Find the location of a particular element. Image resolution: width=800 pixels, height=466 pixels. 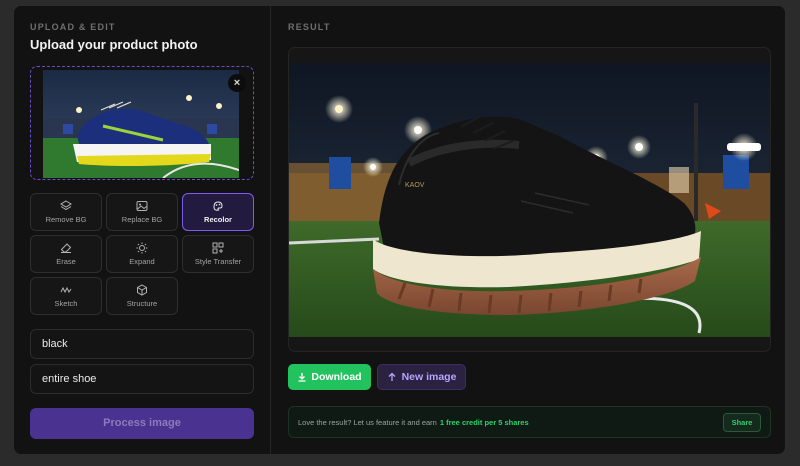

upload-dropzone: × is located at coordinates (142, 123).